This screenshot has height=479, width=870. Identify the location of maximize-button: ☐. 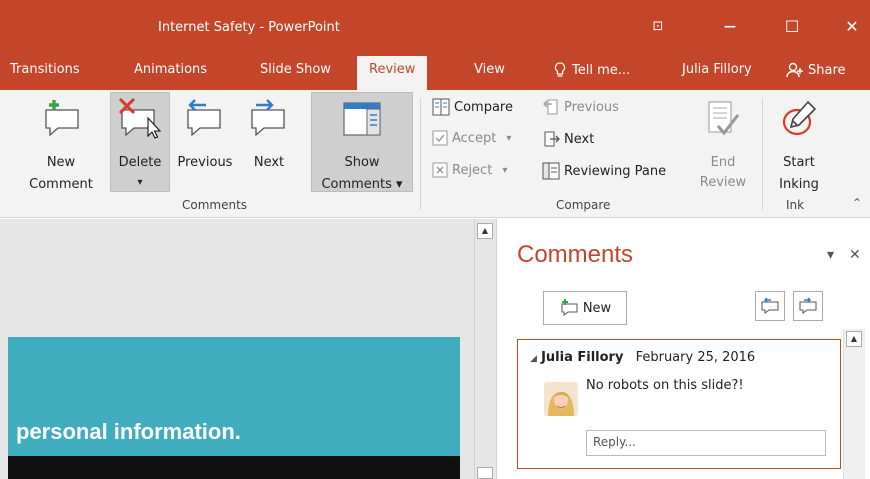
(792, 26).